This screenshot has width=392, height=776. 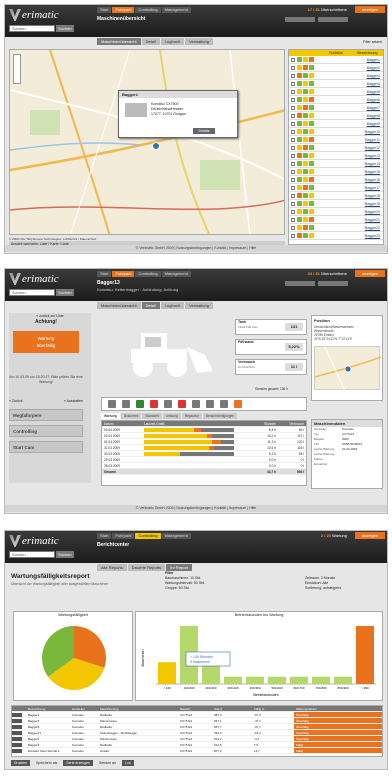 What do you see at coordinates (336, 172) in the screenshot?
I see `vehicle-row: Bagger15` at bounding box center [336, 172].